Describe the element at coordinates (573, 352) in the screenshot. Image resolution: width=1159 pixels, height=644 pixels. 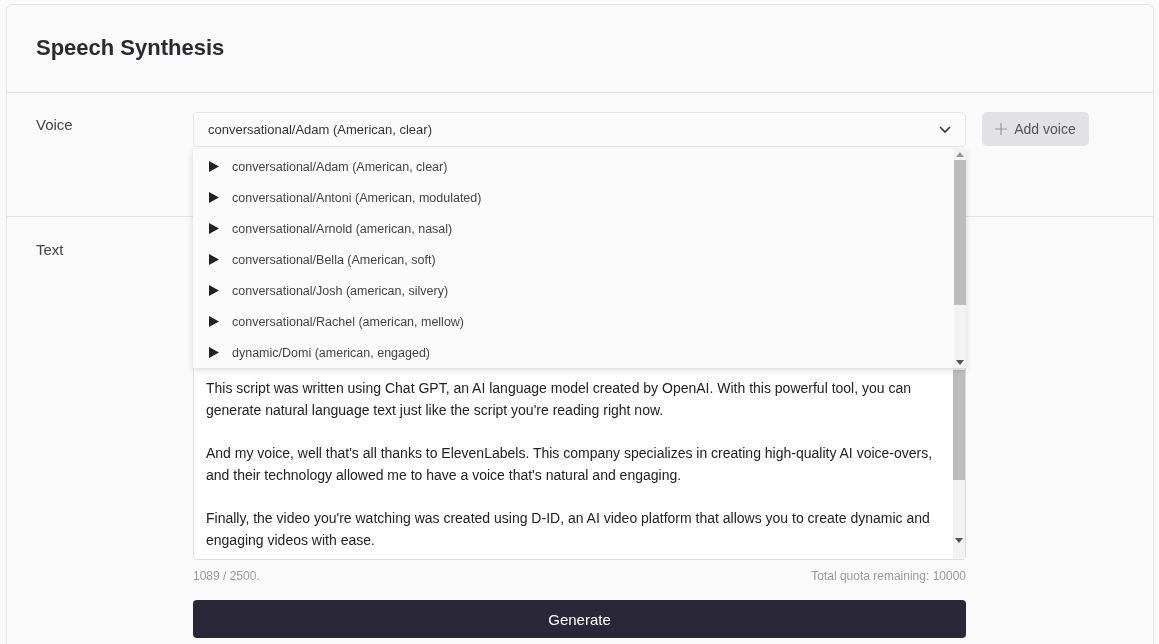
I see `voice-option: dynamic/Domi (american, engaged)` at that location.